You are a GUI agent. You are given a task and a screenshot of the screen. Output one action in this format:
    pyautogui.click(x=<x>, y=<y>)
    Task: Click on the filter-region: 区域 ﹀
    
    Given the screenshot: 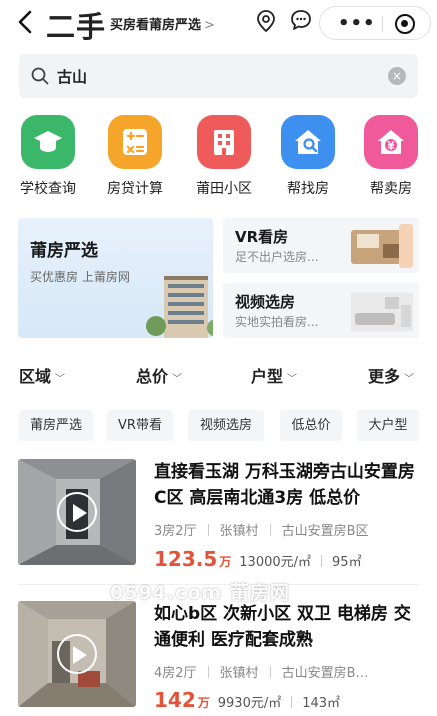 What is the action you would take?
    pyautogui.click(x=42, y=375)
    